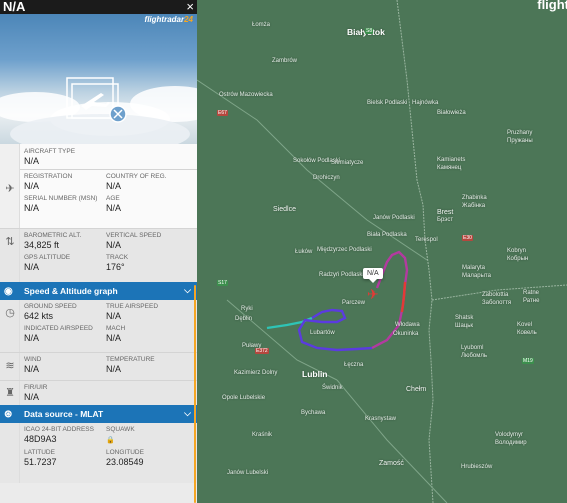 The image size is (567, 503). Describe the element at coordinates (10, 393) in the screenshot. I see `tower-icon: ♜` at that location.